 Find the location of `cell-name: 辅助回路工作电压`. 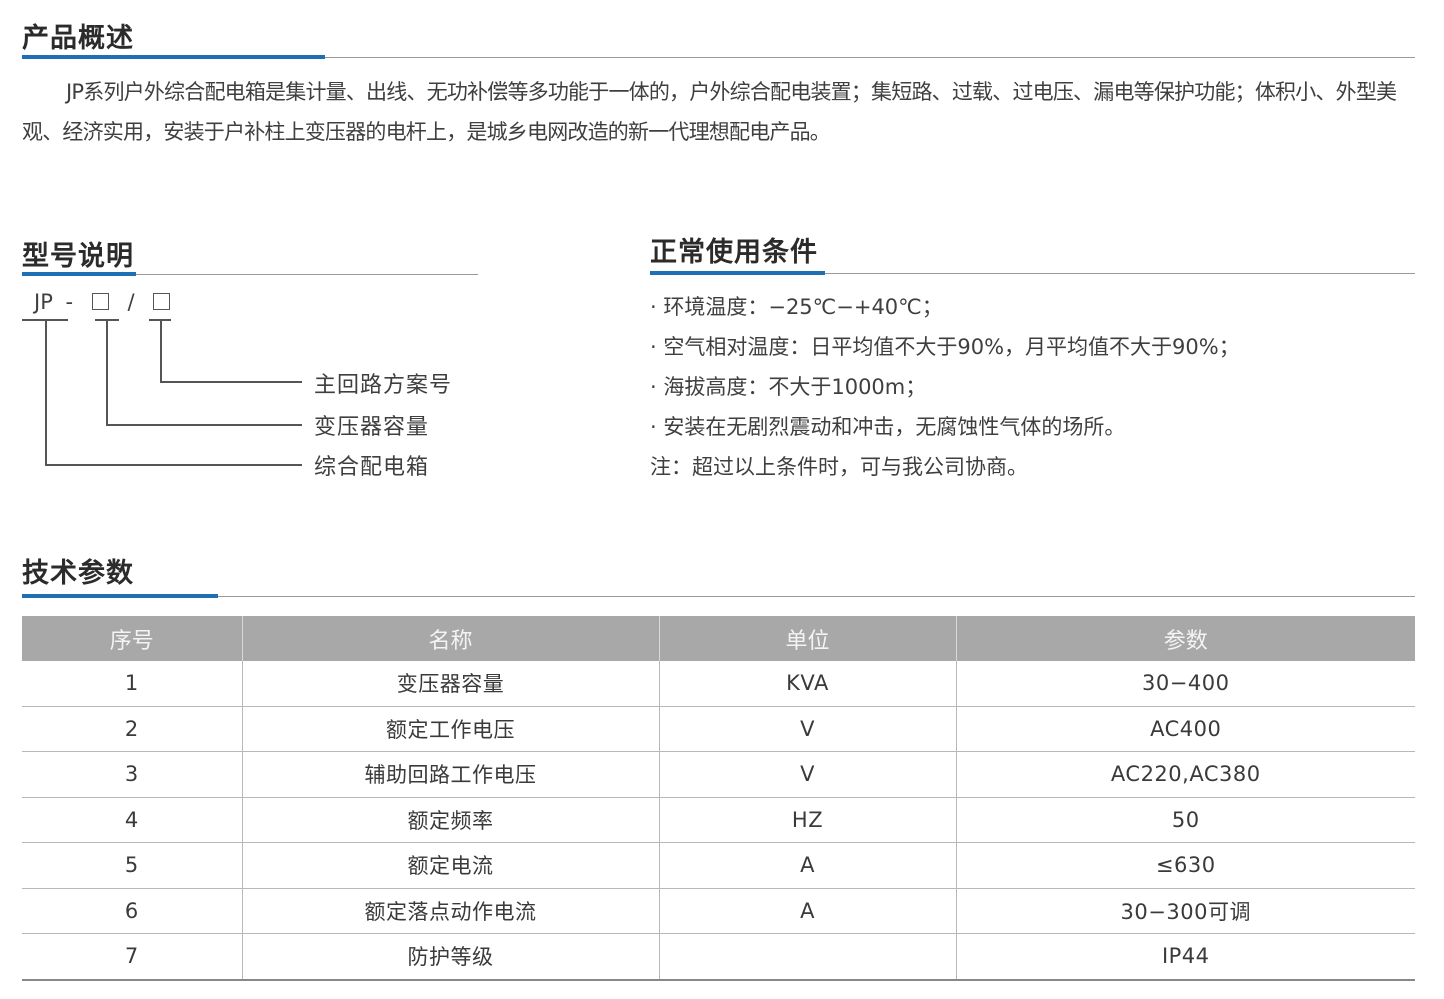

cell-name: 辅助回路工作电压 is located at coordinates (450, 774).